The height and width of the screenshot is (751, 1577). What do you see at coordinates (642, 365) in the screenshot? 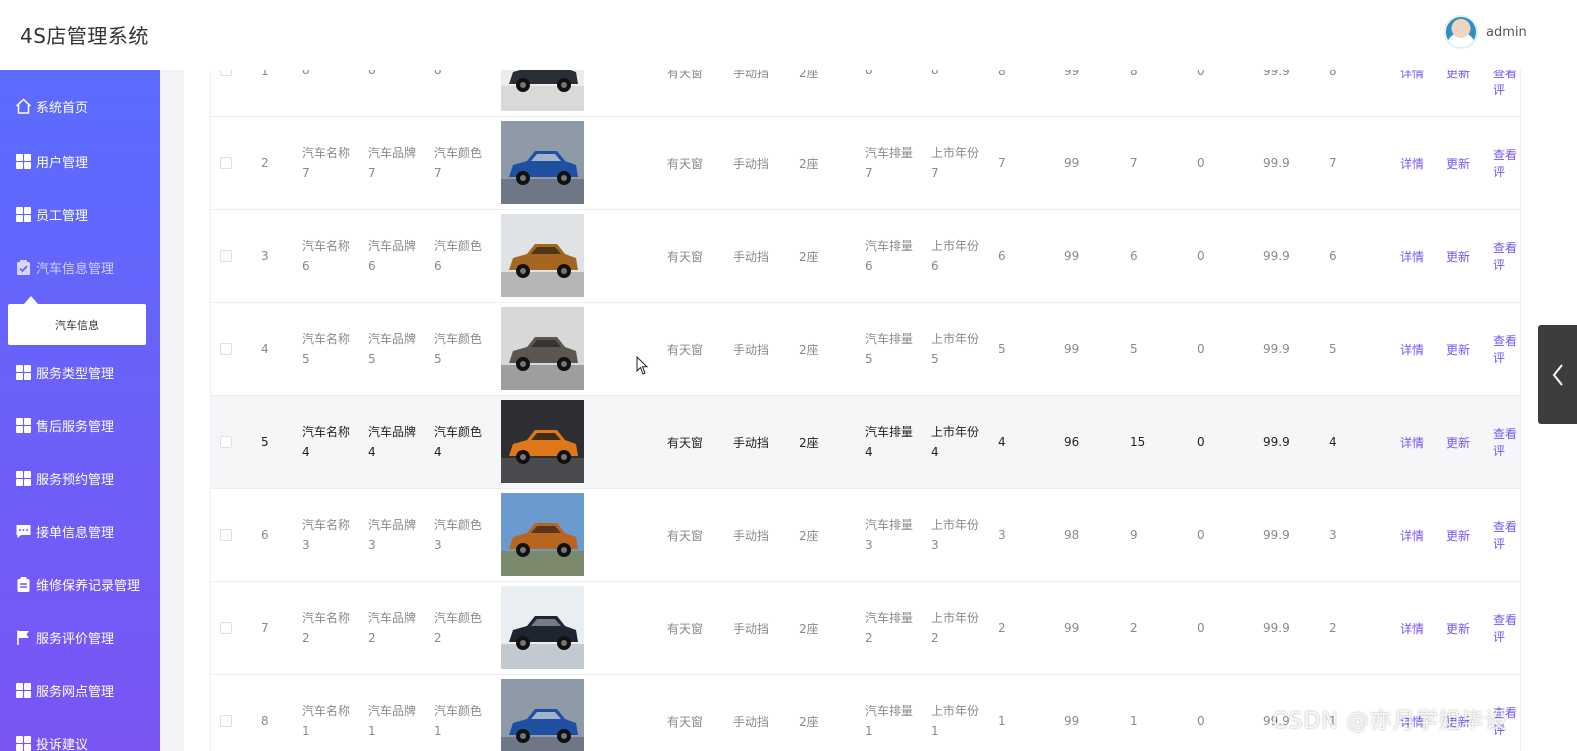
I see `mouse-cursor-icon` at bounding box center [642, 365].